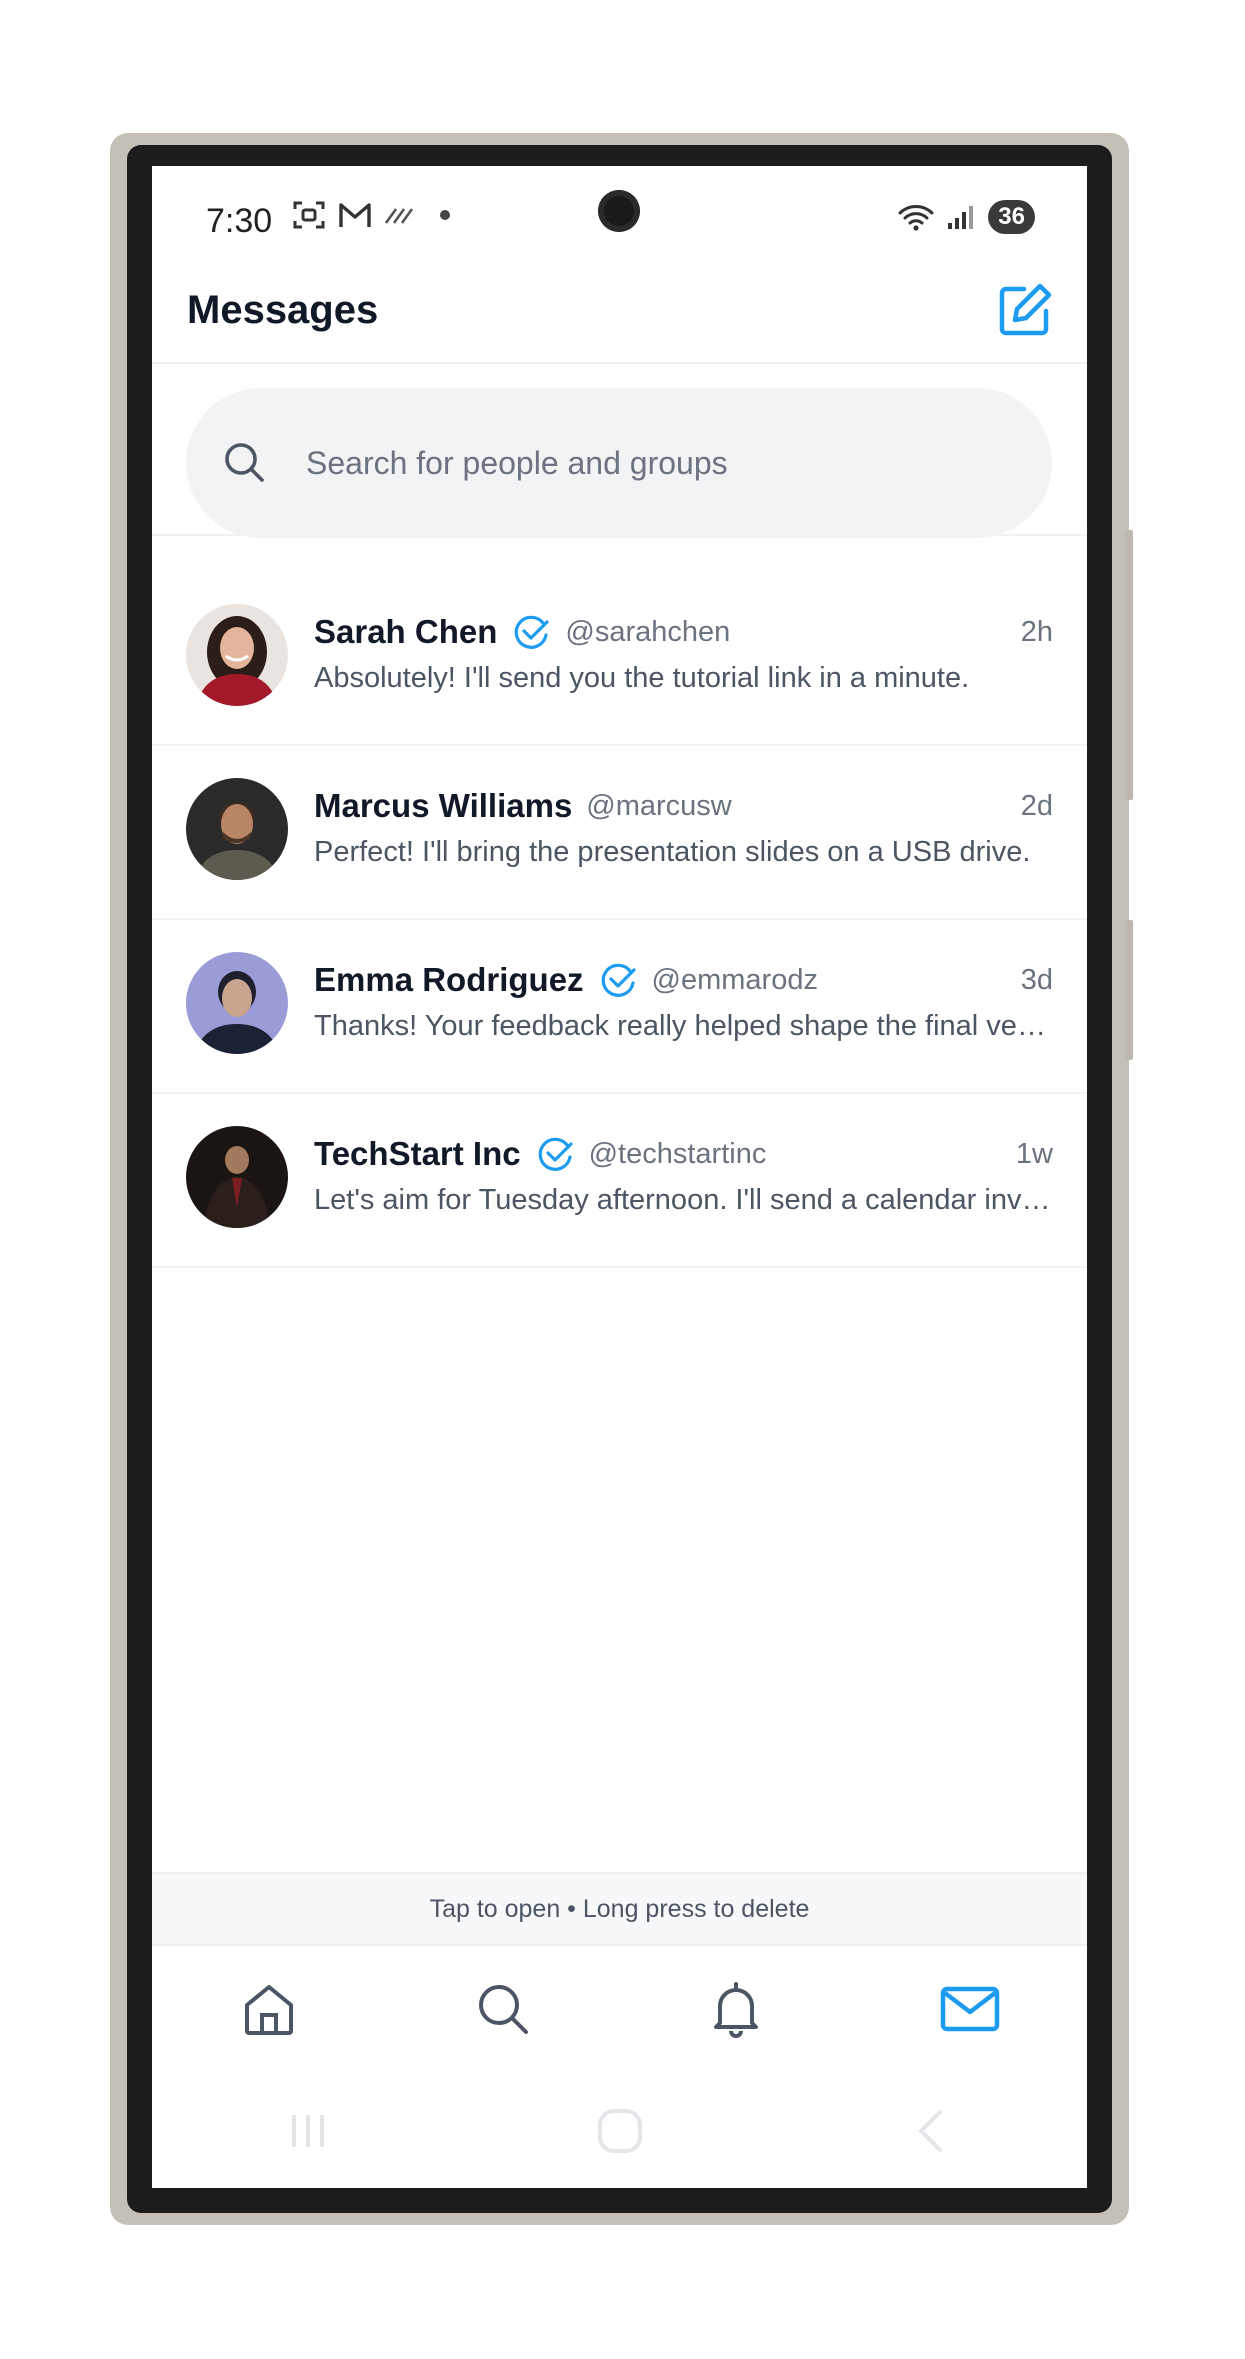 This screenshot has width=1245, height=2359. I want to click on search-bar, so click(619, 463).